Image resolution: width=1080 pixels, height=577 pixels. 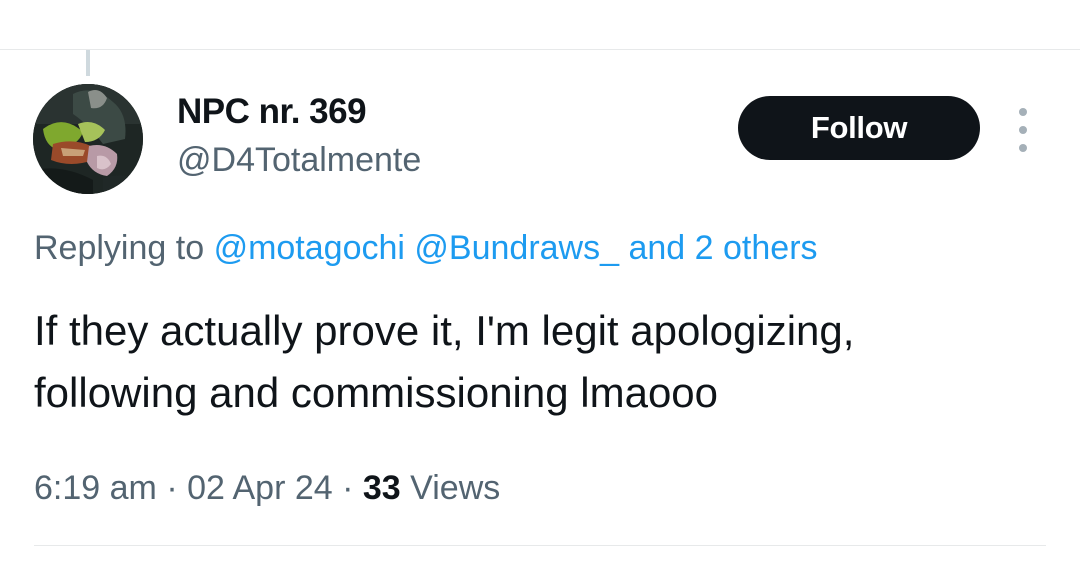 I want to click on views-label: Views, so click(x=455, y=488).